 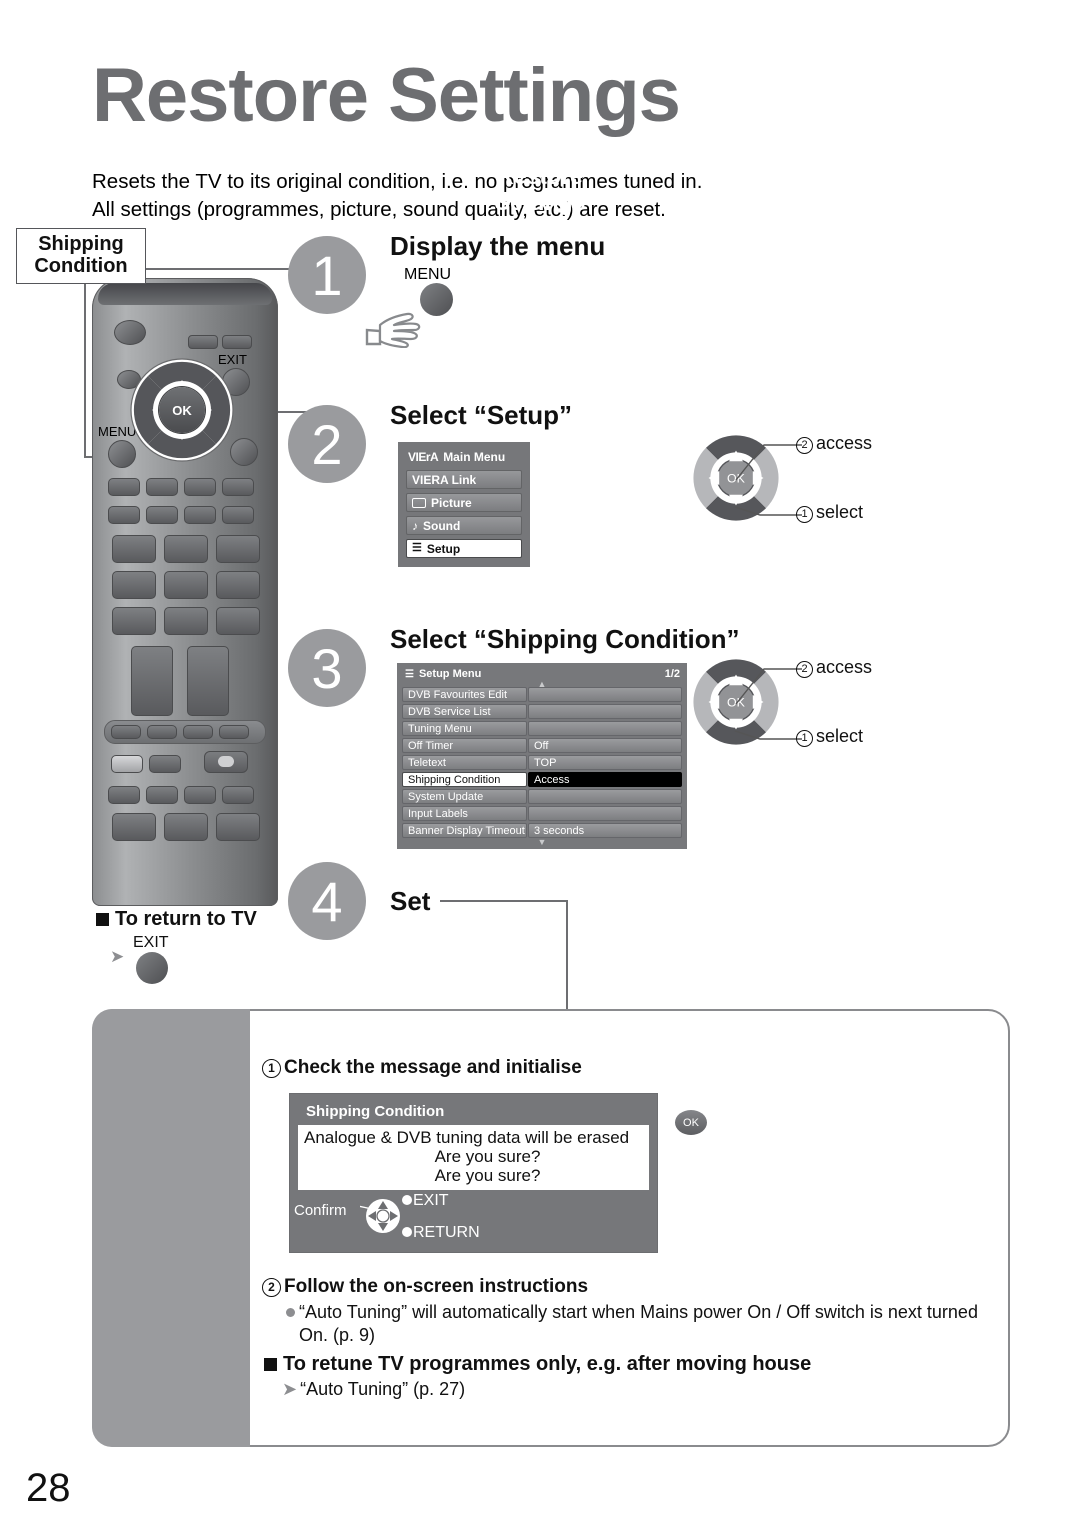 I want to click on remote-ok-button: OK, so click(x=182, y=410).